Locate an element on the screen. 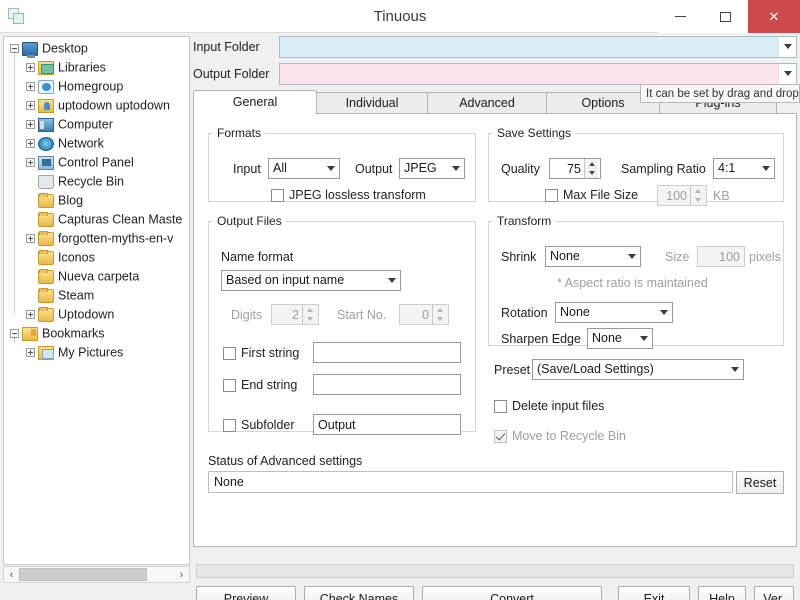 The height and width of the screenshot is (600, 800). exit-button: Exit is located at coordinates (654, 593).